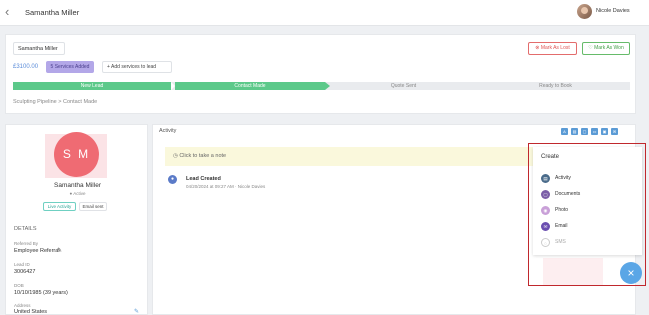  I want to click on activity-filter-bar: A ▤ ▢ ▭ ▣ ✉, so click(589, 132).